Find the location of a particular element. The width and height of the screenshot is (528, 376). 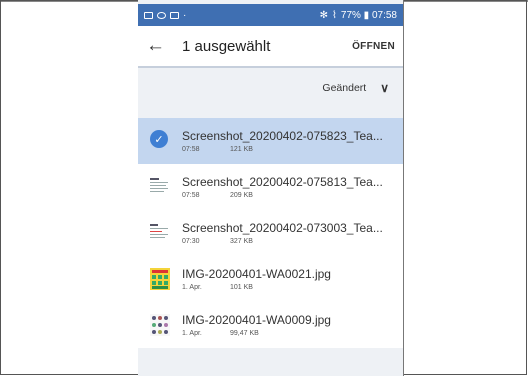

image-icon is located at coordinates (174, 15).